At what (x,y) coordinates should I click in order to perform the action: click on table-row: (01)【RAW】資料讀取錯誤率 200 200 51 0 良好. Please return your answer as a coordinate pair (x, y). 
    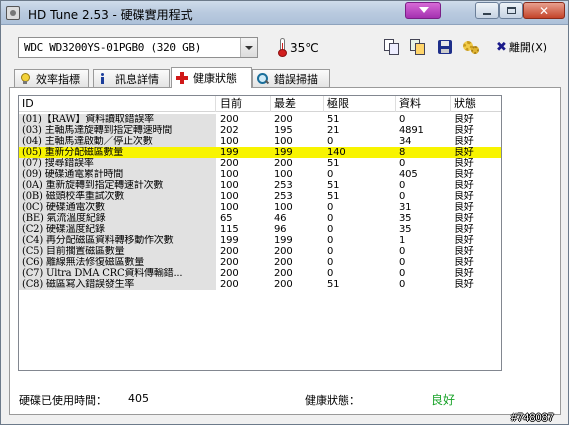
    Looking at the image, I should click on (260, 119).